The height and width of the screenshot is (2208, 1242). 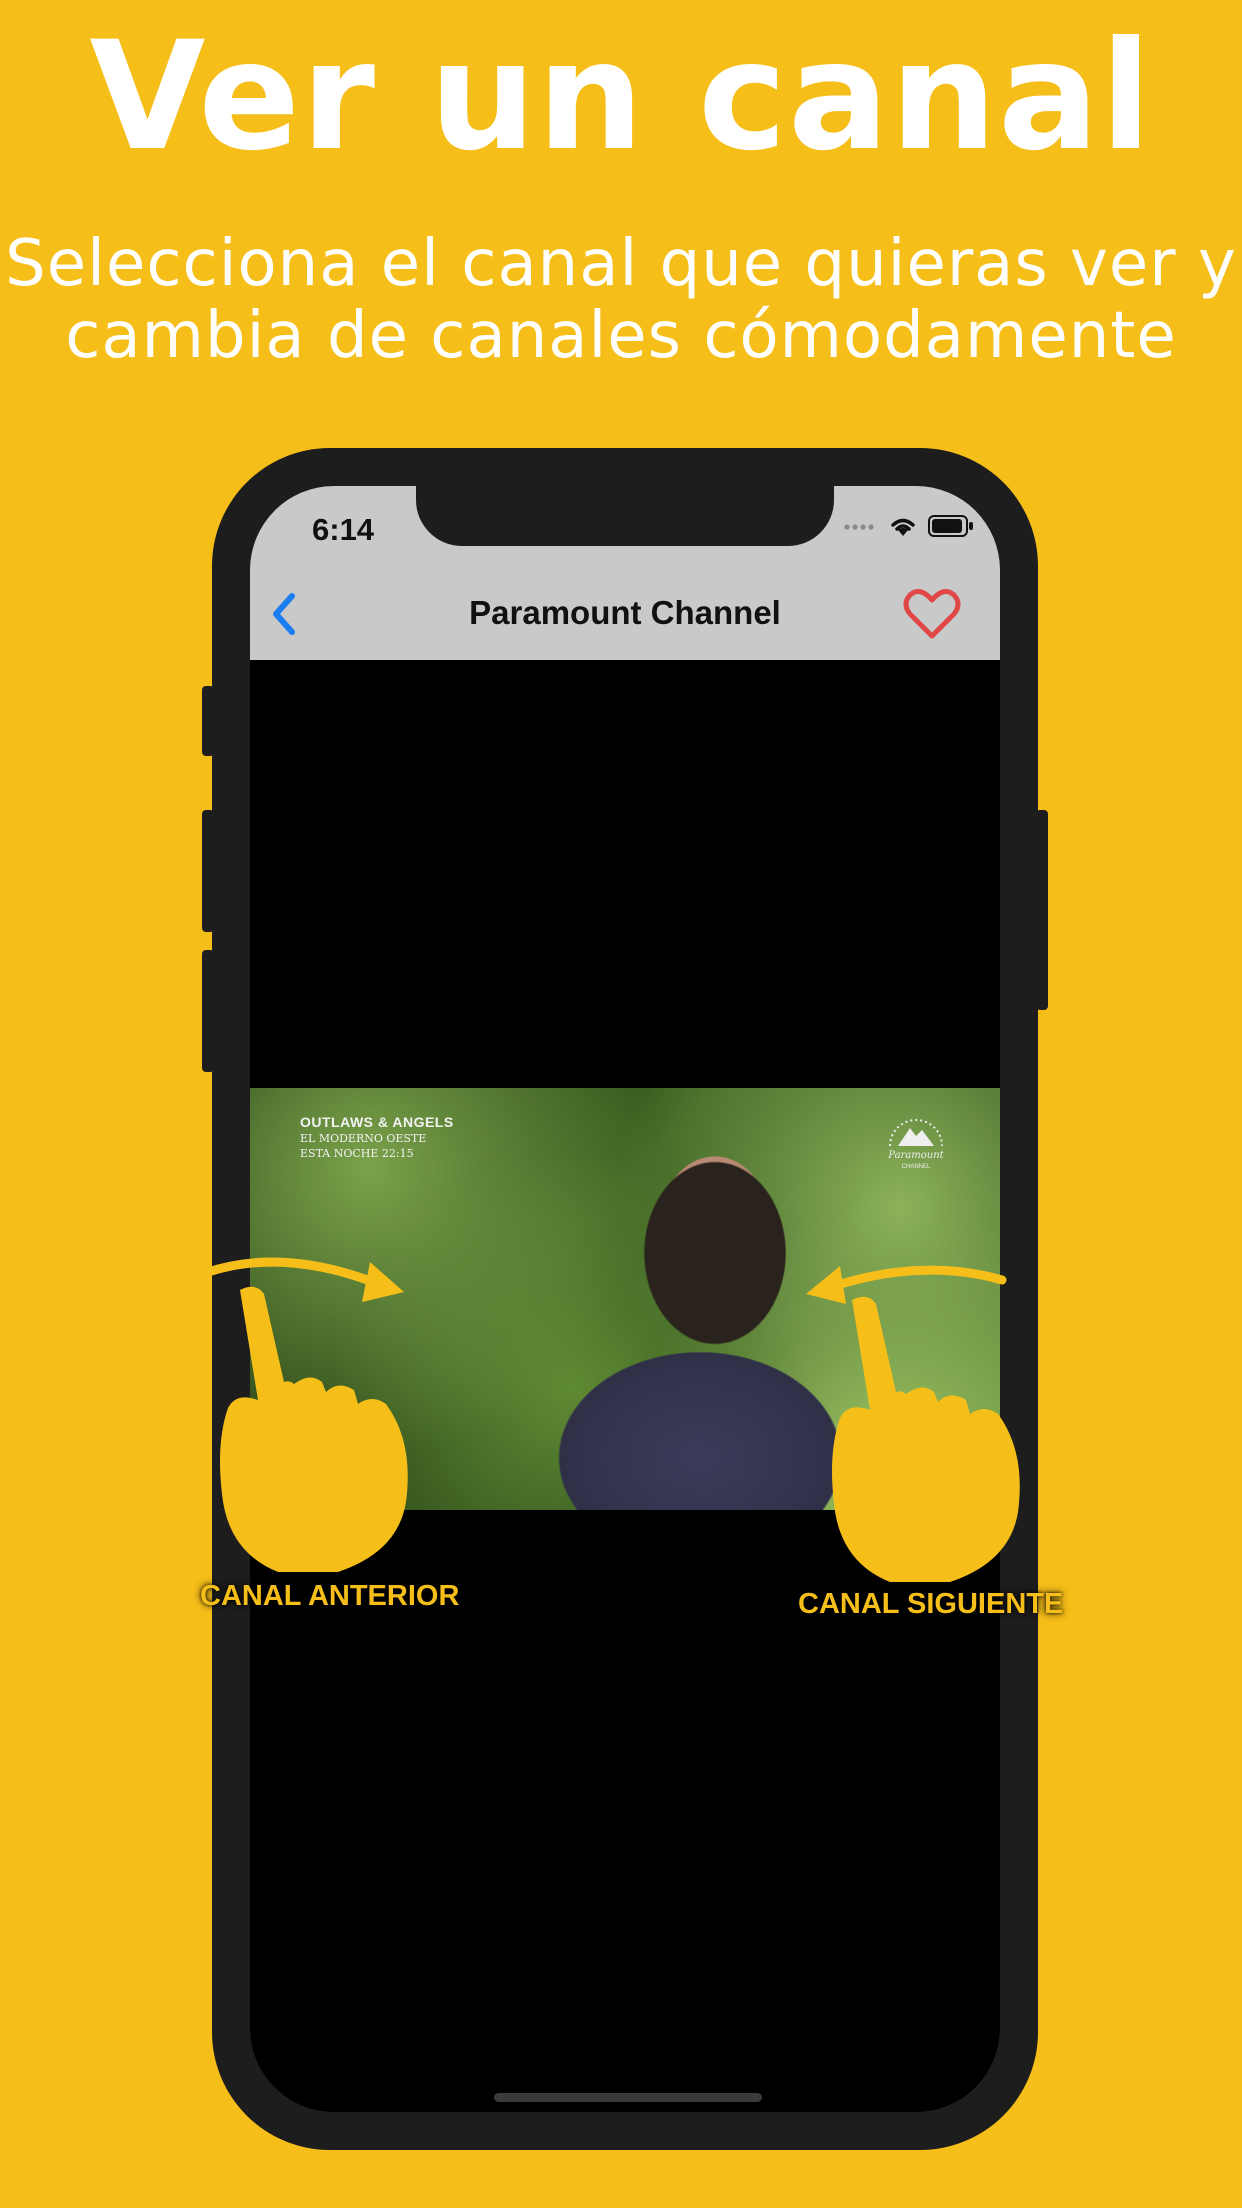 What do you see at coordinates (621, 97) in the screenshot?
I see `headline: Ver un canal` at bounding box center [621, 97].